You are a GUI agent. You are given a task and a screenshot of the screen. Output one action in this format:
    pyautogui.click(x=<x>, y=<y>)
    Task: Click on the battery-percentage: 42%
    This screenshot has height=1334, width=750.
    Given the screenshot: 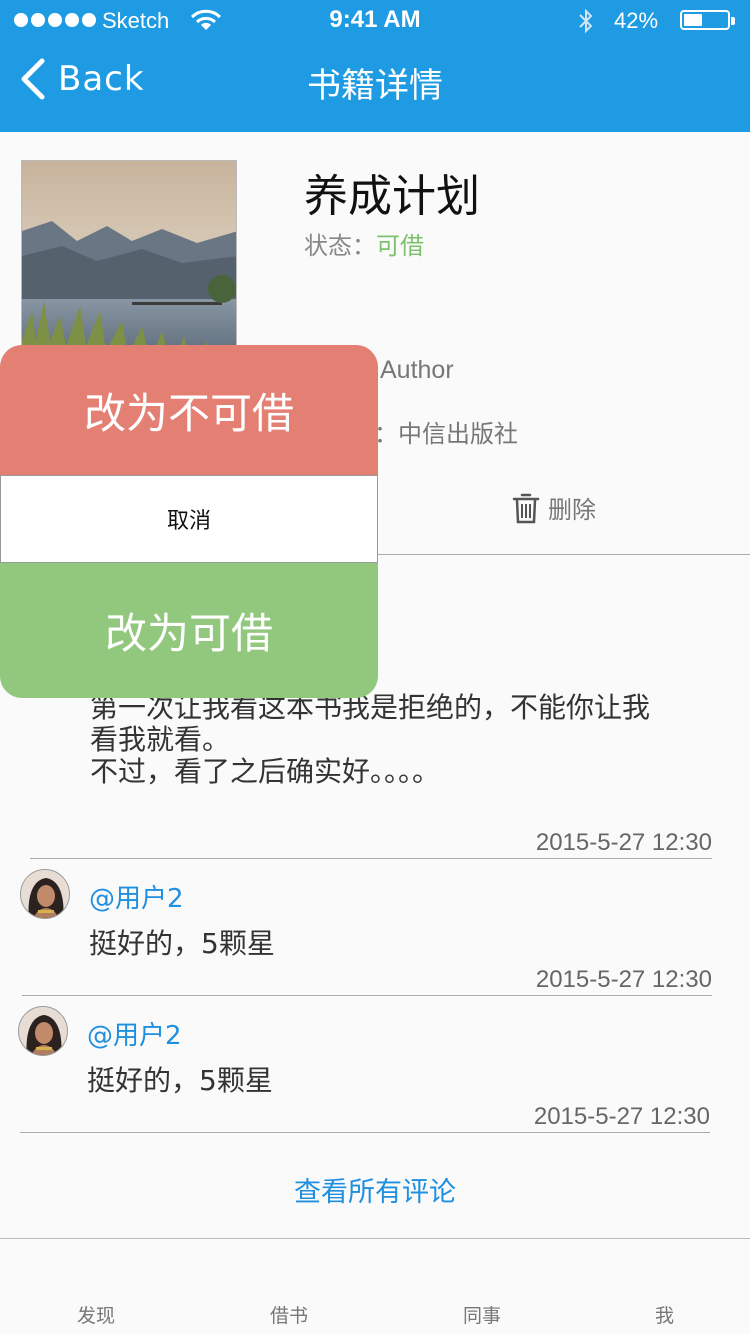 What is the action you would take?
    pyautogui.click(x=636, y=20)
    